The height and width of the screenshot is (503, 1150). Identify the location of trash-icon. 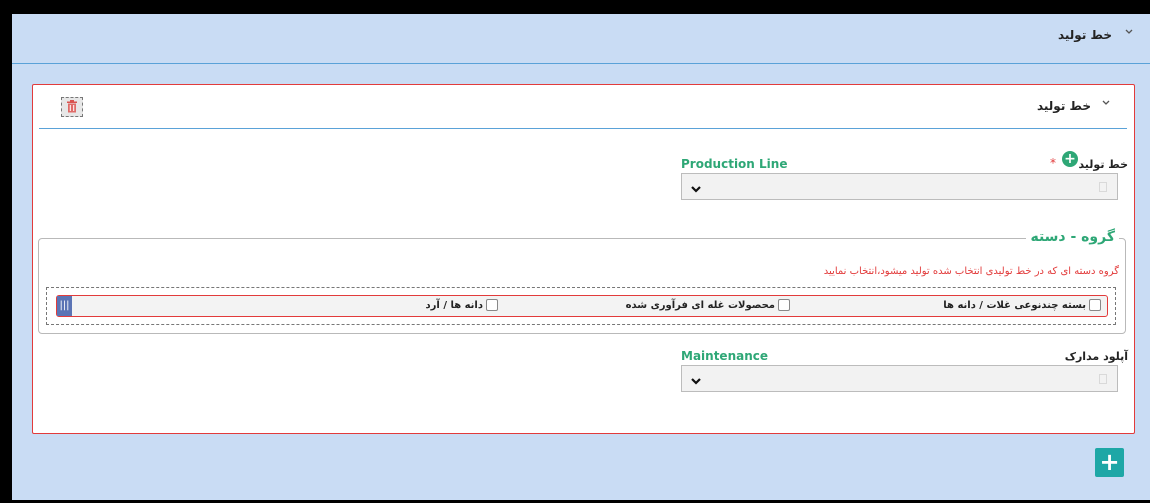
(72, 107).